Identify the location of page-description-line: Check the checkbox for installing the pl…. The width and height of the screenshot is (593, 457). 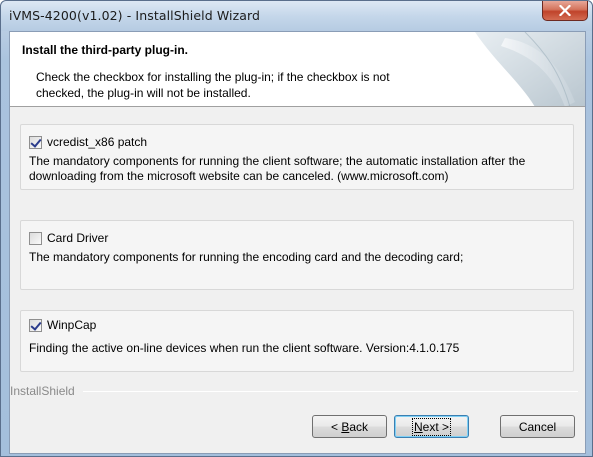
(213, 77).